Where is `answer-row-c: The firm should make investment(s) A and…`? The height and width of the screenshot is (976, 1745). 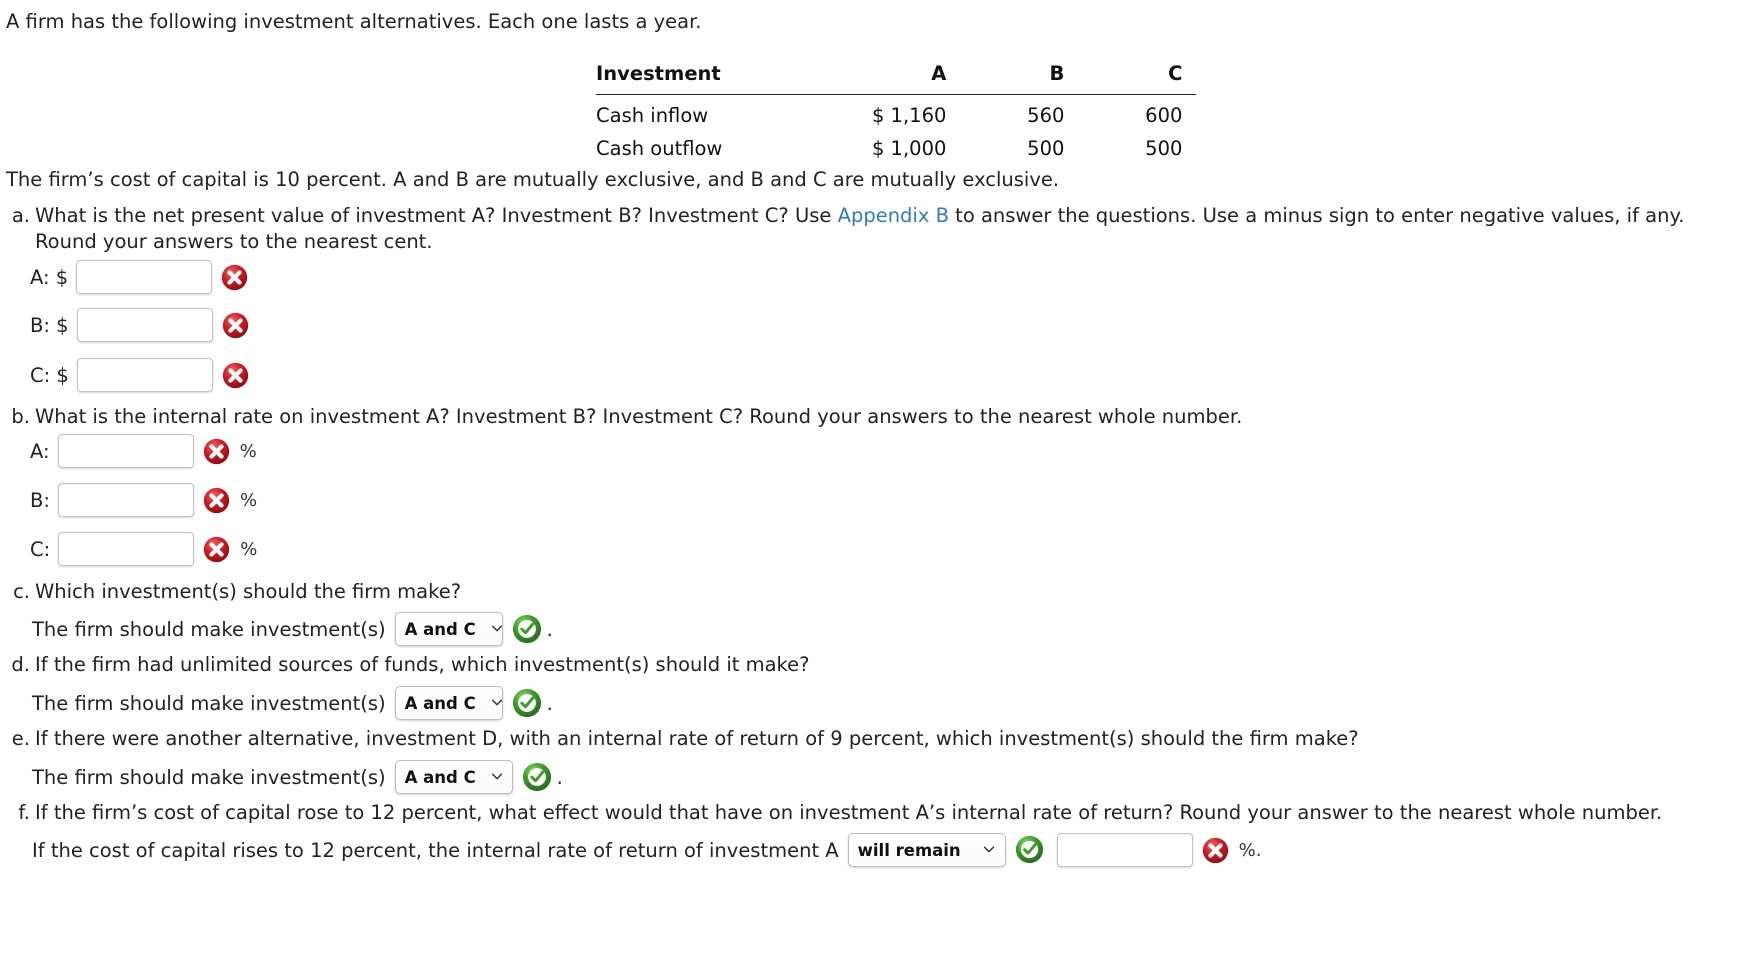 answer-row-c: The firm should make investment(s) A and… is located at coordinates (292, 629).